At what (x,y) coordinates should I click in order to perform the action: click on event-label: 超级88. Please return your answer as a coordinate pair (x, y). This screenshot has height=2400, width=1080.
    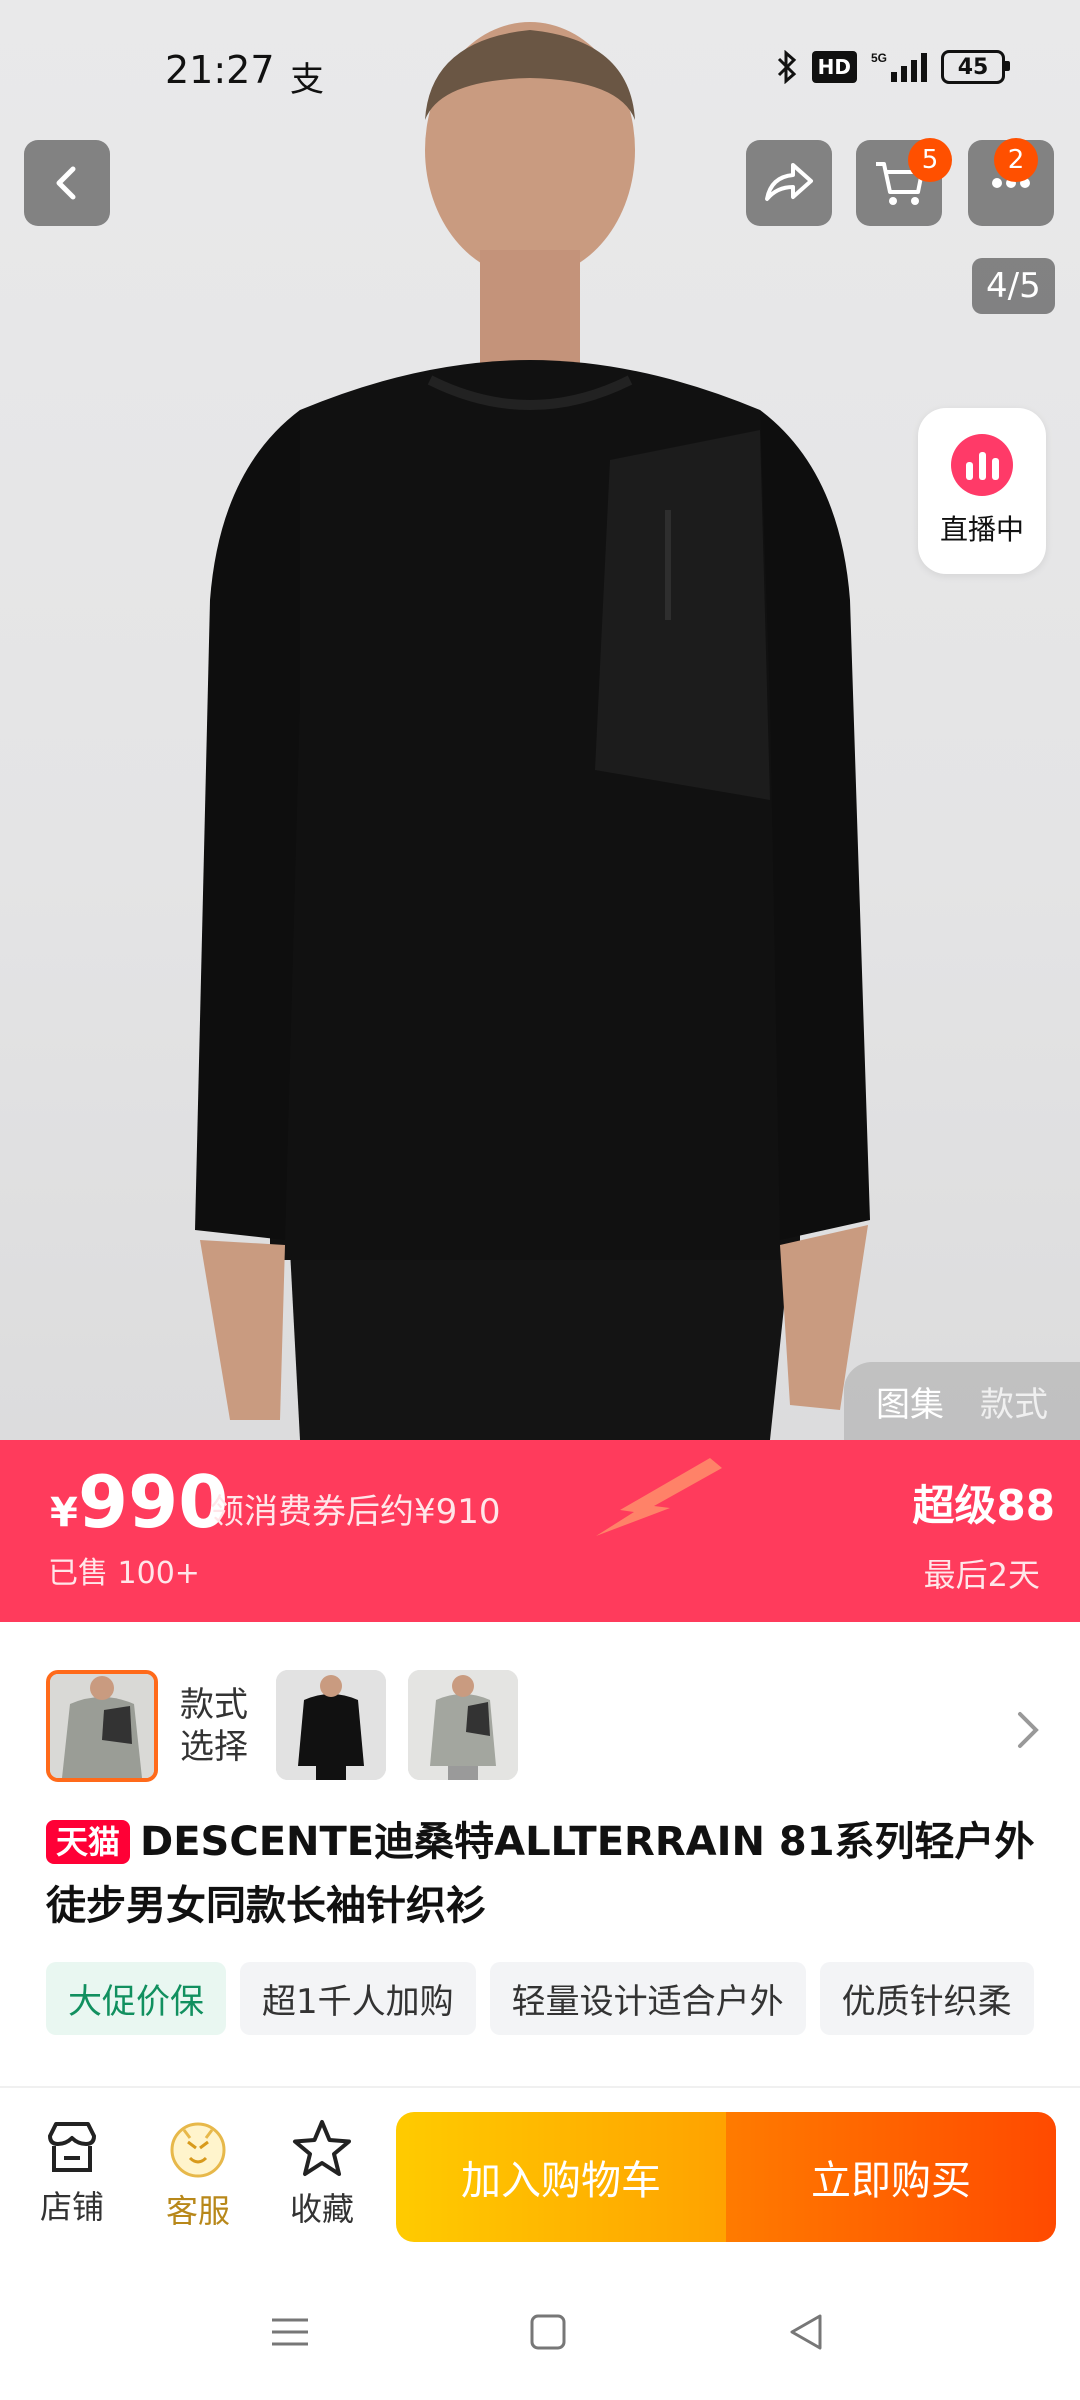
    Looking at the image, I should click on (983, 1505).